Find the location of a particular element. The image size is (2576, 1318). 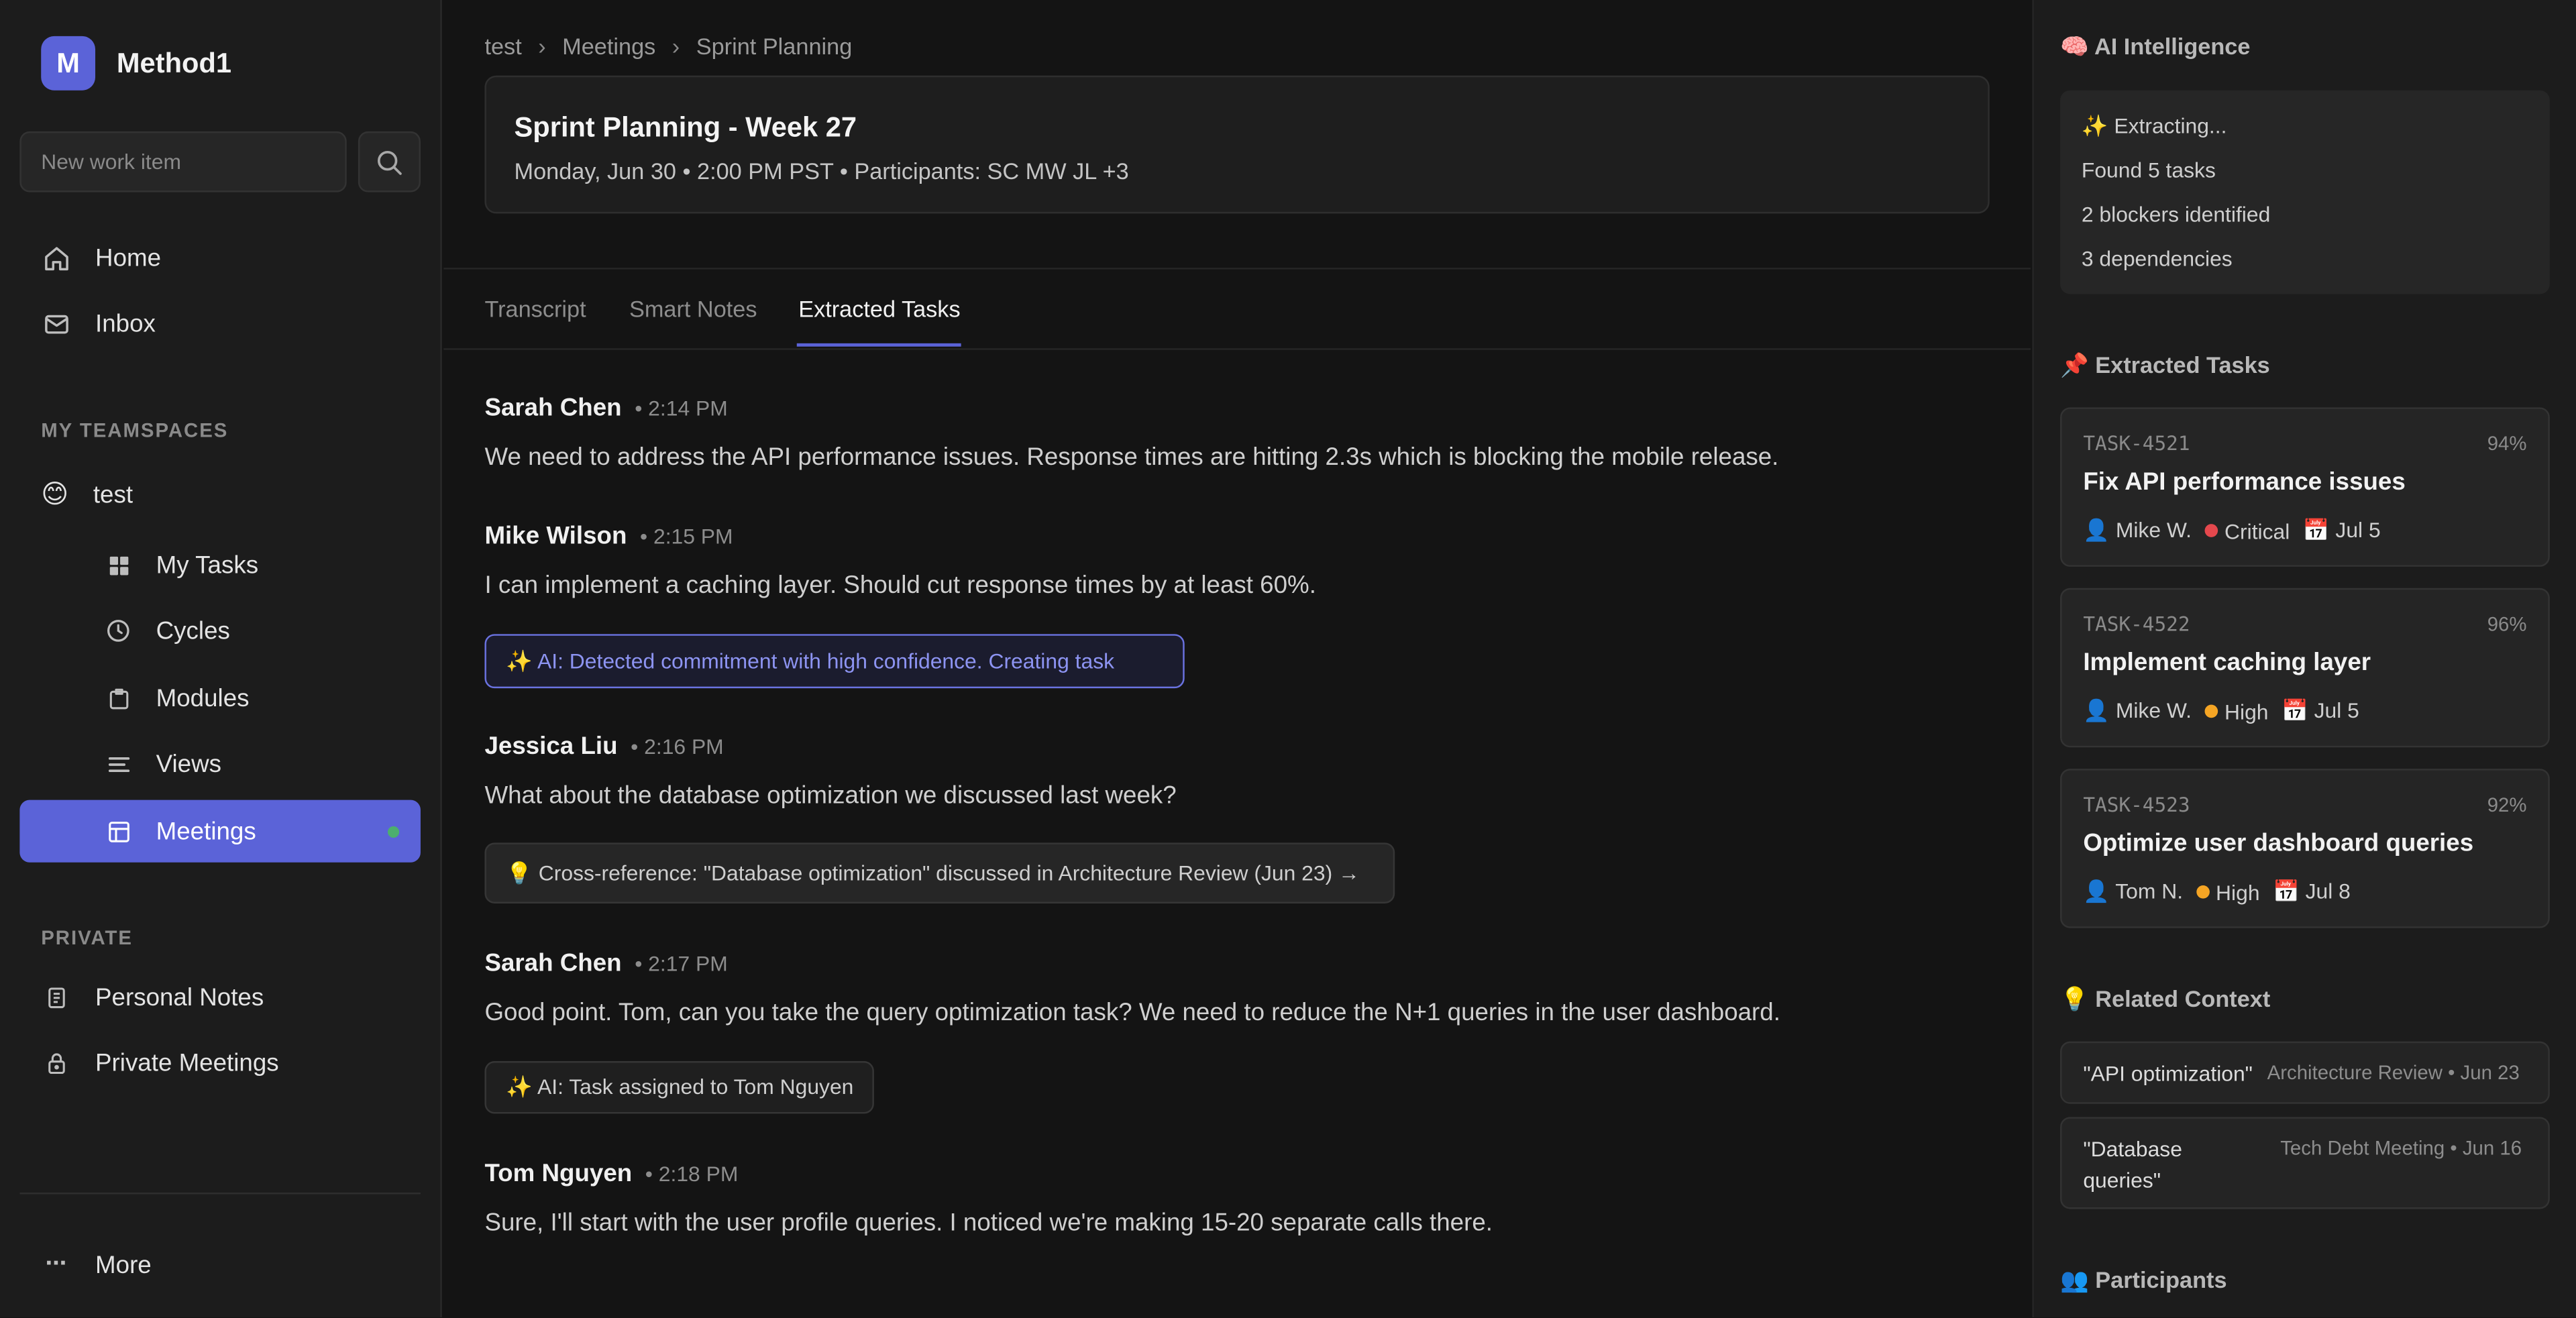

cycle-icon is located at coordinates (118, 630).